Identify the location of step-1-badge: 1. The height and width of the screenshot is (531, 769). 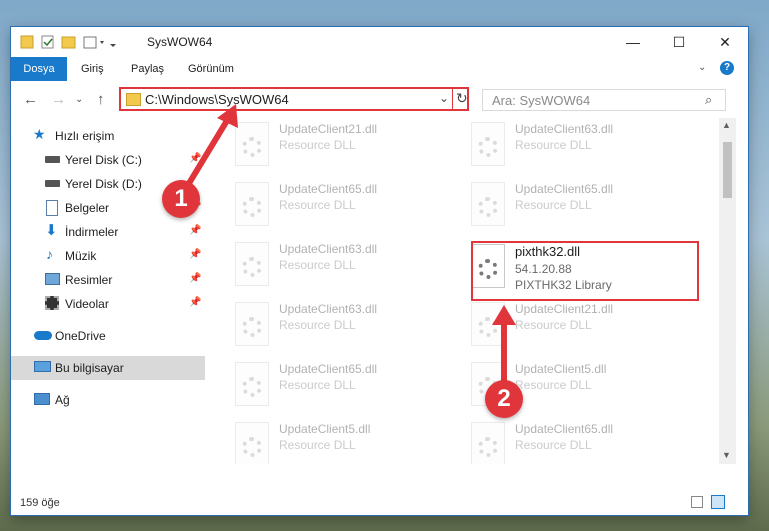
(181, 199).